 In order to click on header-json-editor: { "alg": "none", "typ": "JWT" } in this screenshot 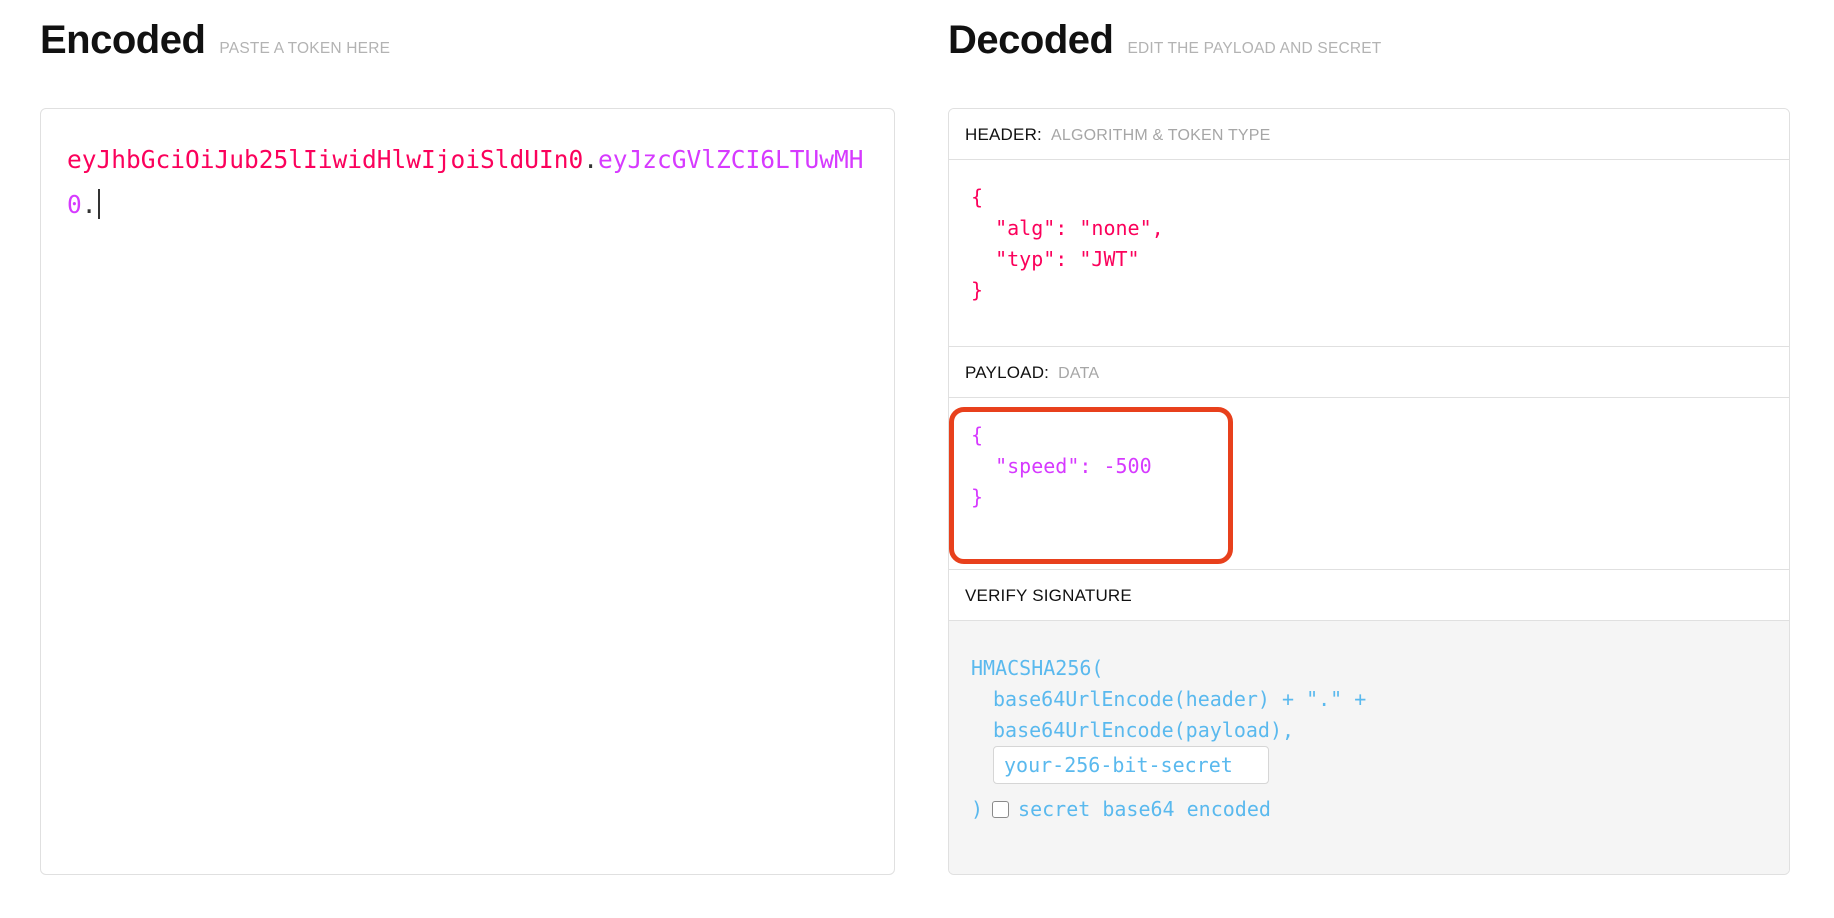, I will do `click(1369, 253)`.